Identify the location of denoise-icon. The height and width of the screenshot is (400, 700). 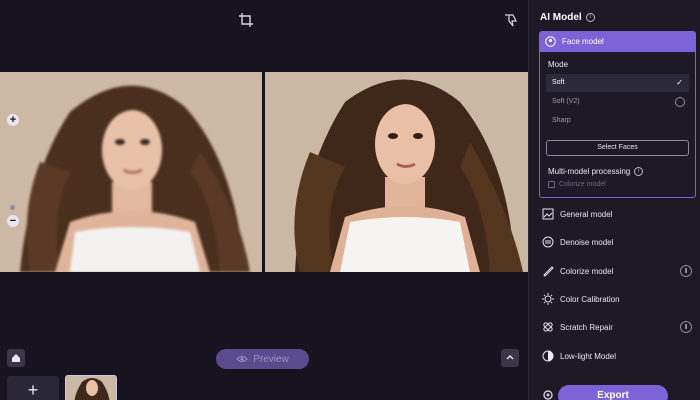
(548, 242).